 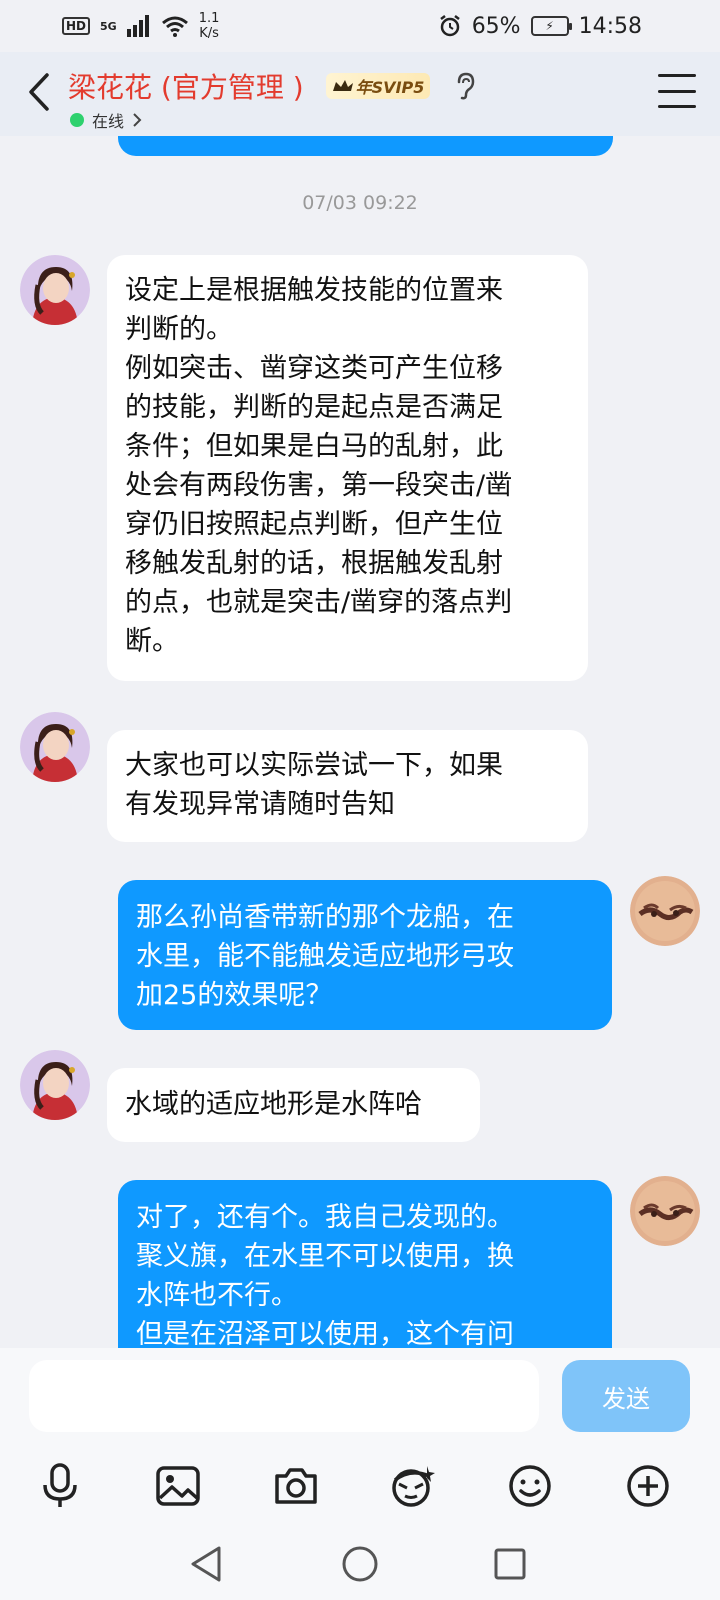 I want to click on nav-back-button, so click(x=206, y=1564).